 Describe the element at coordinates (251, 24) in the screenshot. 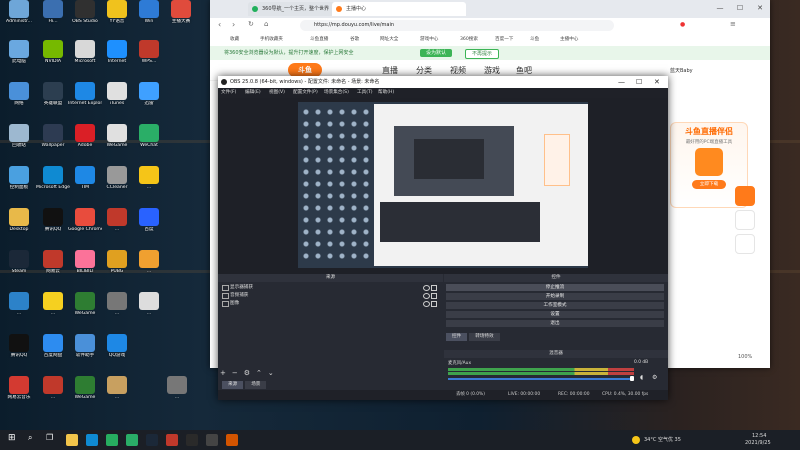

I see `refresh-icon: ↻` at that location.